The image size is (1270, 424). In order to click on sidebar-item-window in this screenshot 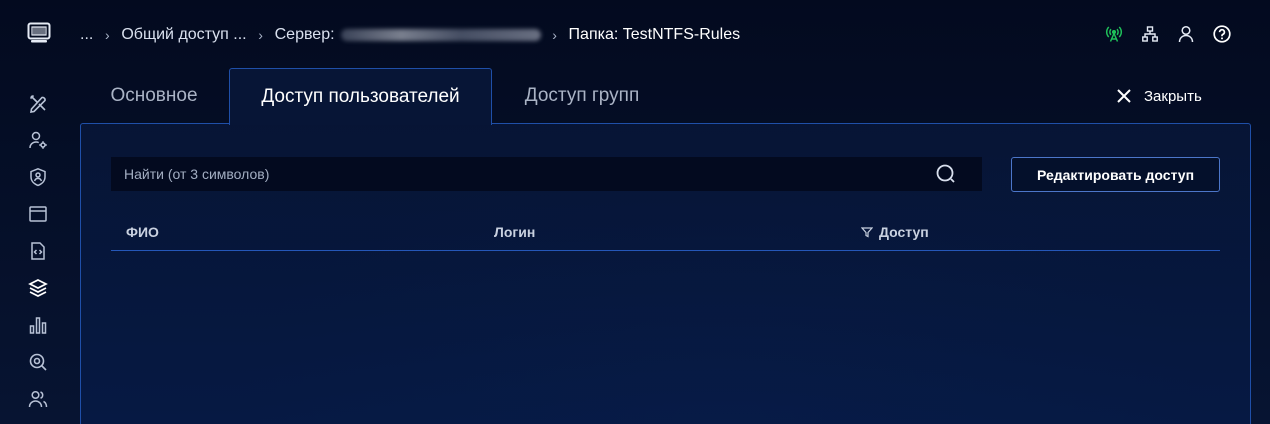, I will do `click(38, 213)`.